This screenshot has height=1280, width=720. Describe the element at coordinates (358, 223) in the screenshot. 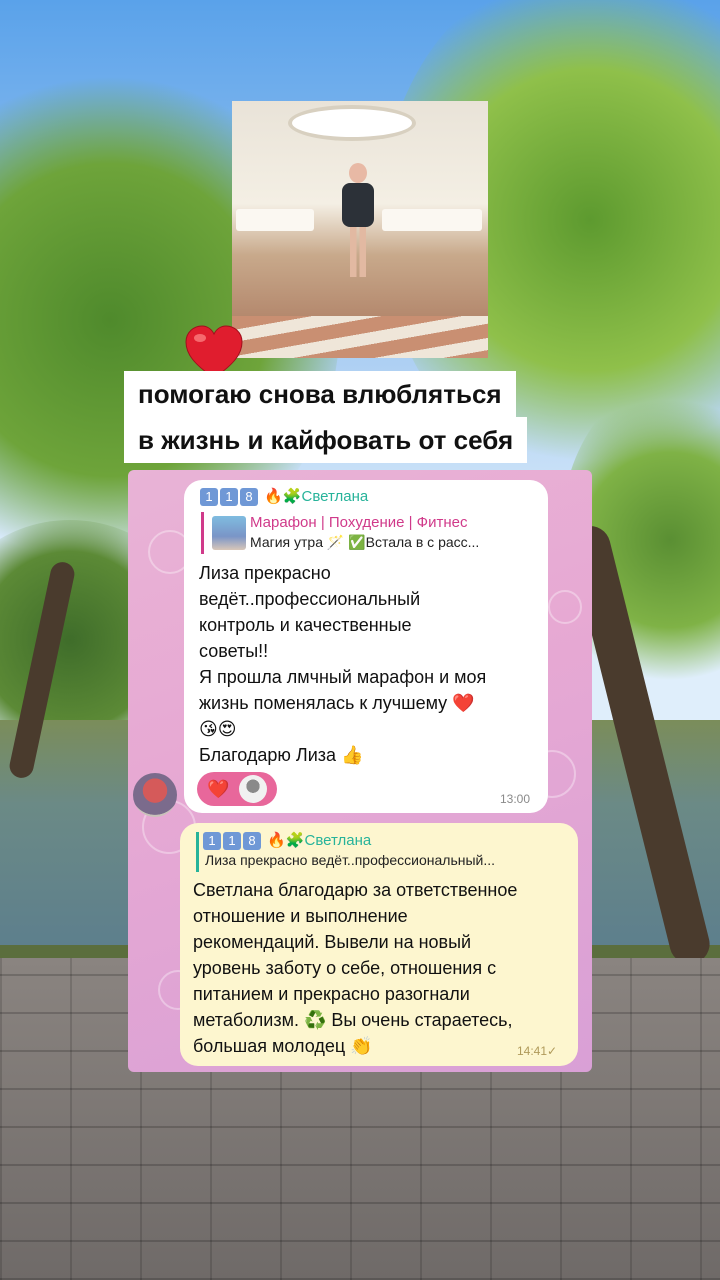

I see `person-figure` at that location.